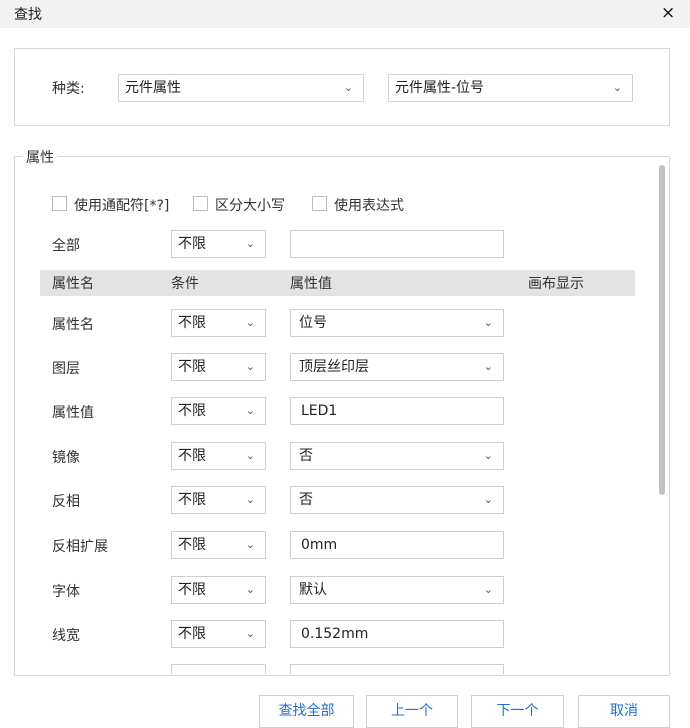 Image resolution: width=690 pixels, height=728 pixels. Describe the element at coordinates (250, 206) in the screenshot. I see `case-sensitive-checkbox-label: 区分大小写` at that location.